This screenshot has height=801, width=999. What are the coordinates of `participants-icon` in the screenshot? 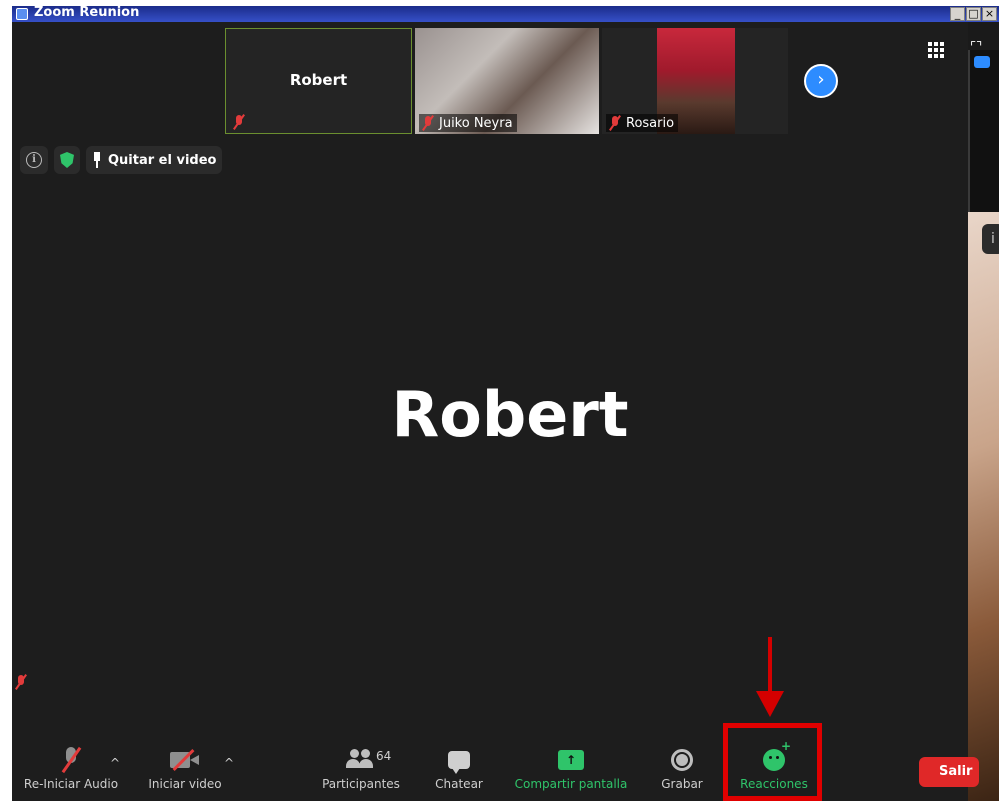 It's located at (361, 760).